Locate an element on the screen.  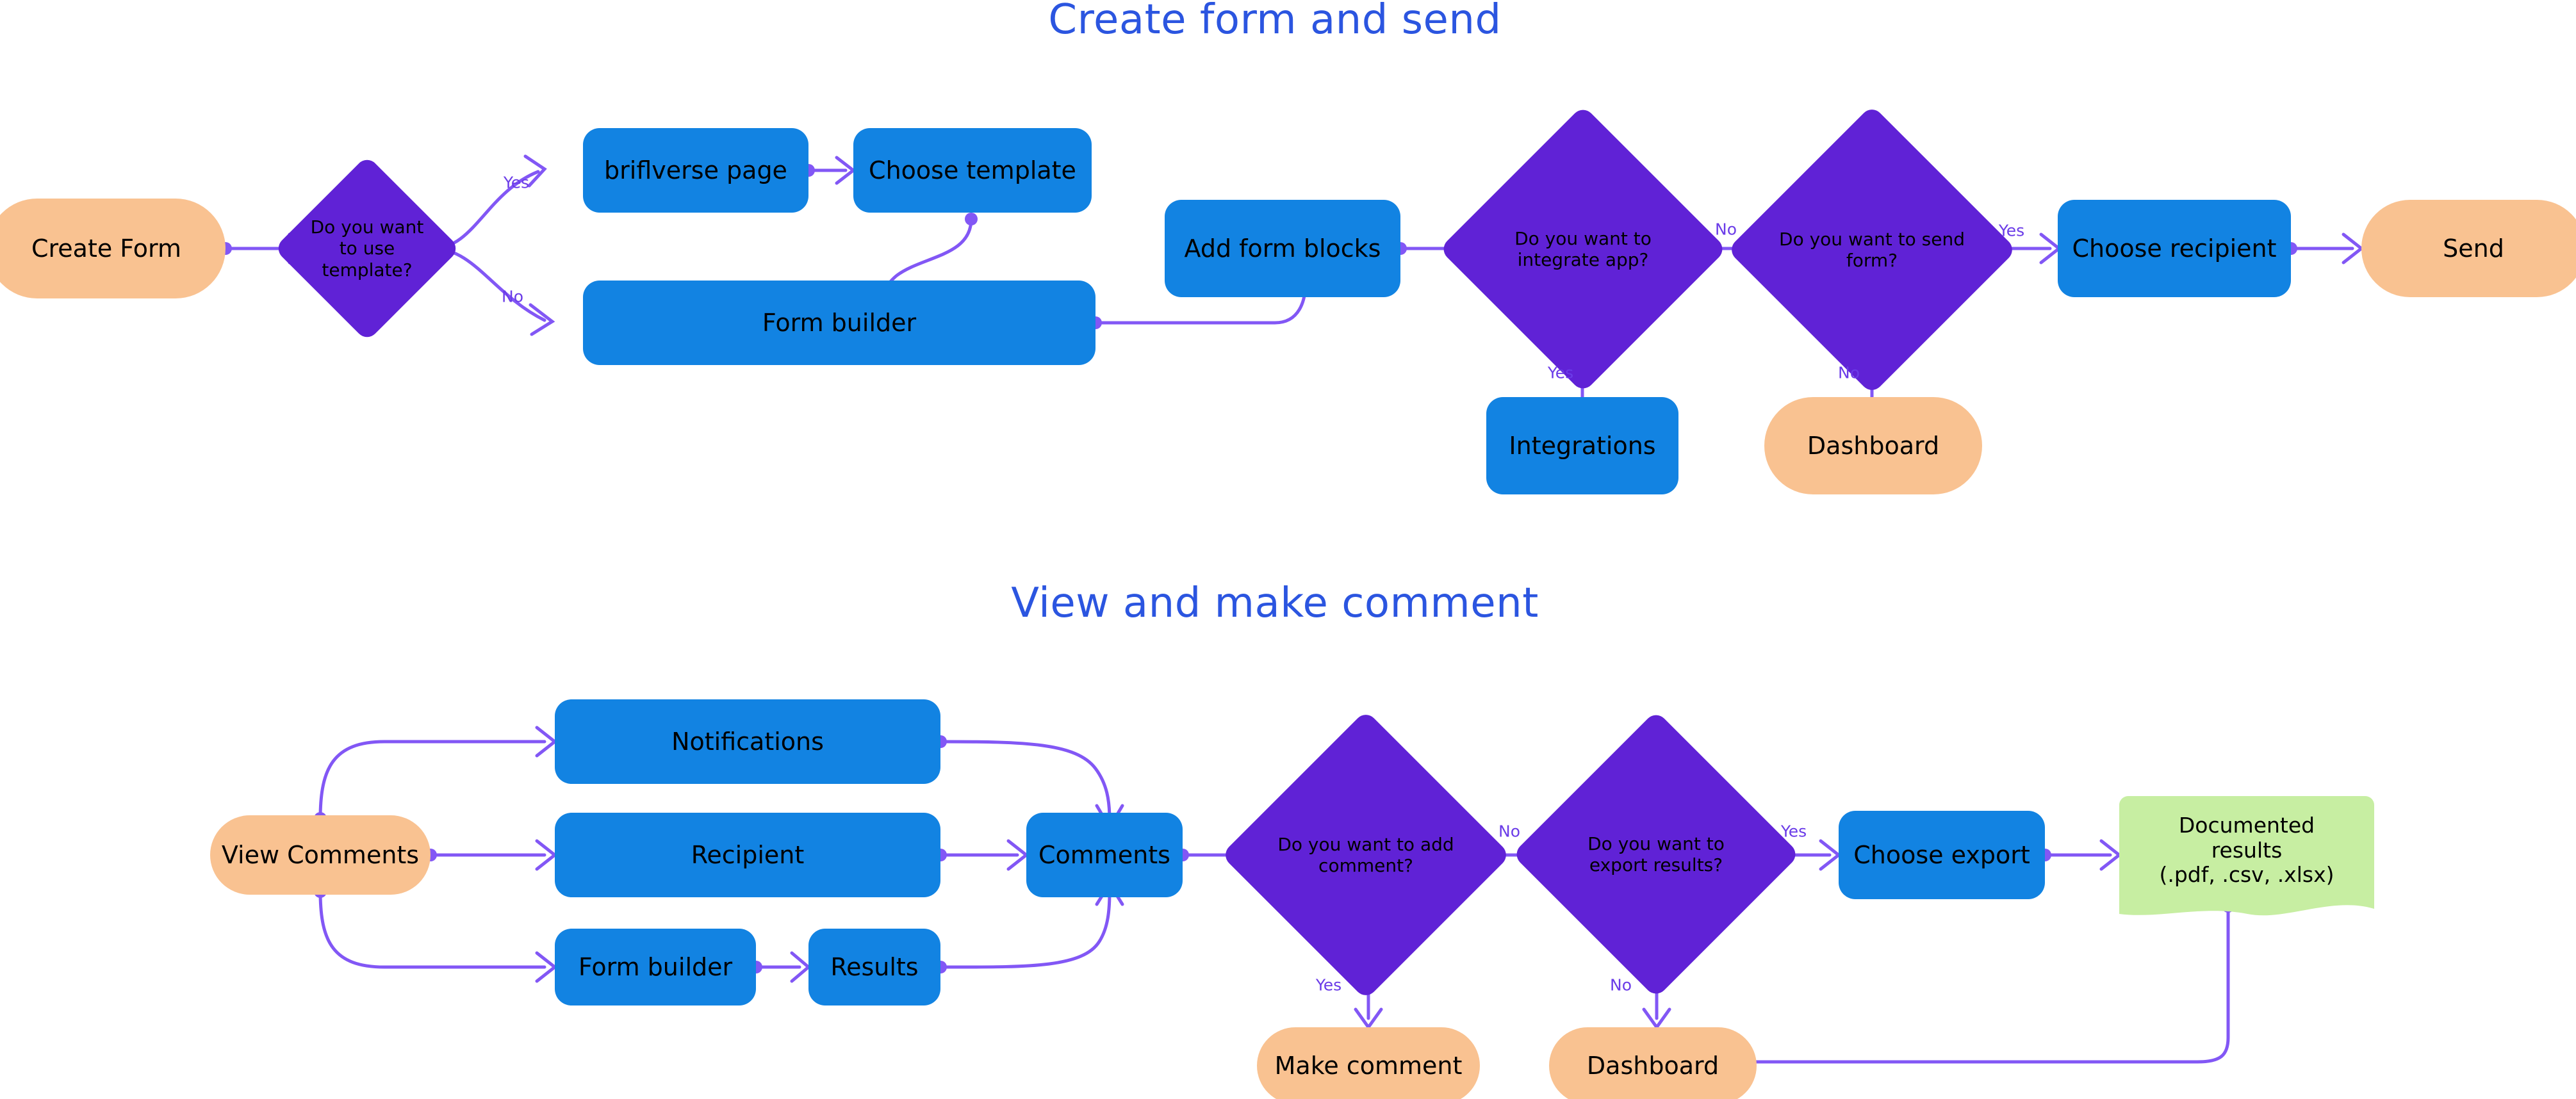
node-label: Do you want to integrate app? is located at coordinates (1583, 248).